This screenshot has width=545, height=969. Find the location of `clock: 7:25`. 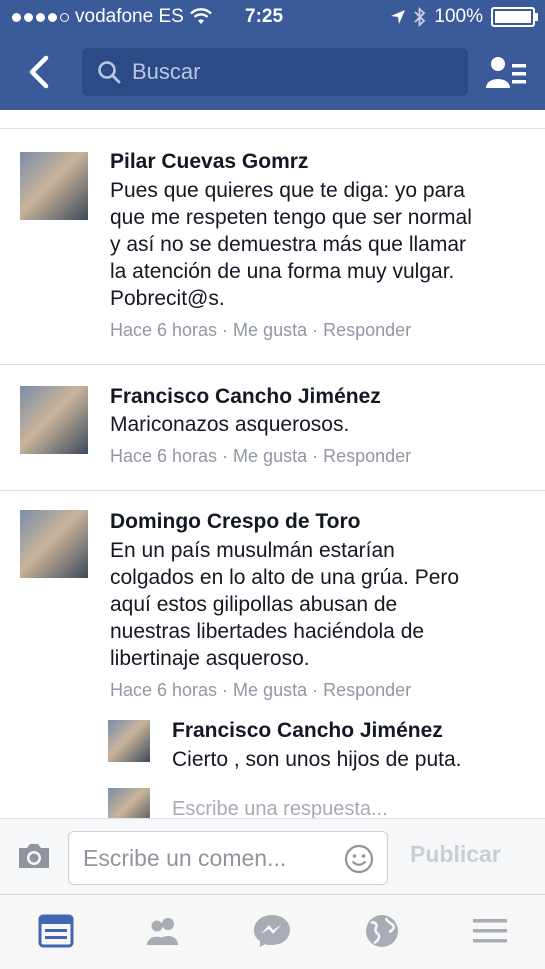

clock: 7:25 is located at coordinates (264, 16).